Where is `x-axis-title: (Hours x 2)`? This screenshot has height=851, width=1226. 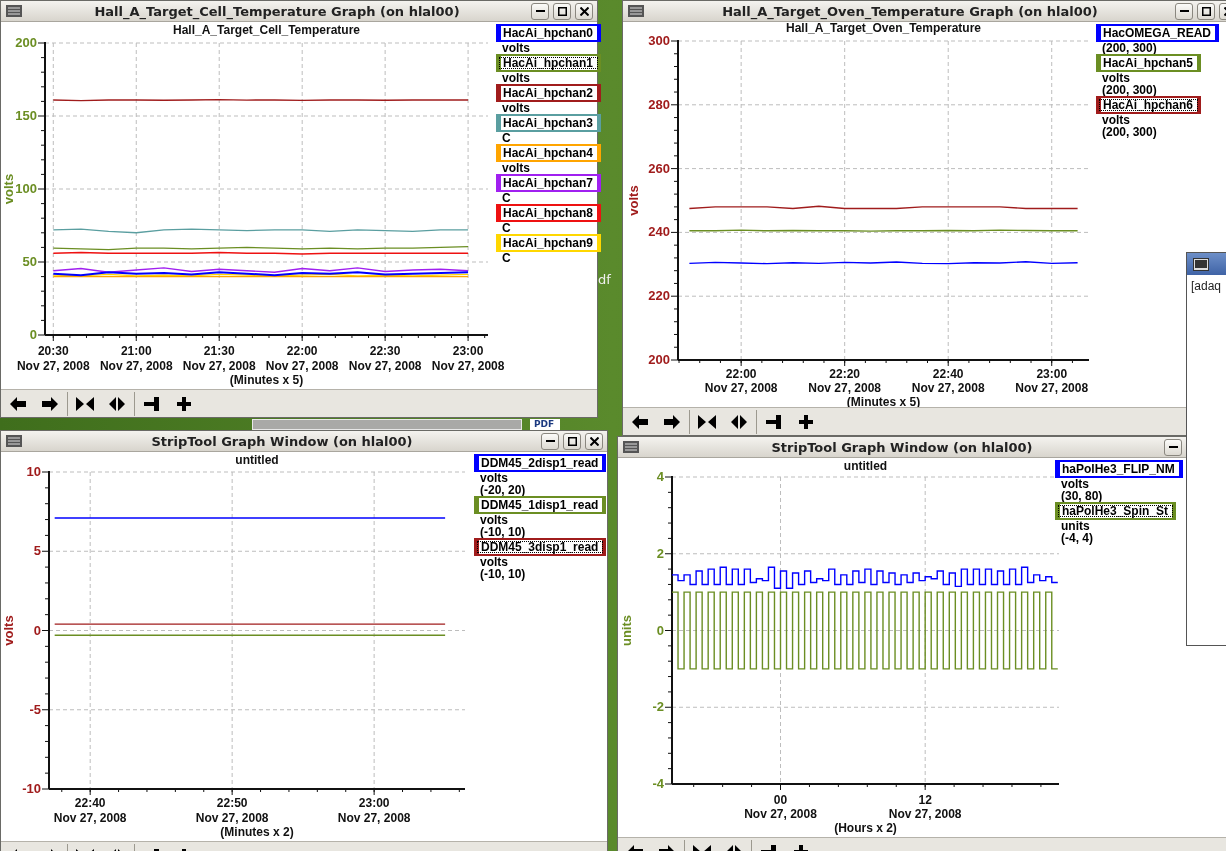 x-axis-title: (Hours x 2) is located at coordinates (865, 828).